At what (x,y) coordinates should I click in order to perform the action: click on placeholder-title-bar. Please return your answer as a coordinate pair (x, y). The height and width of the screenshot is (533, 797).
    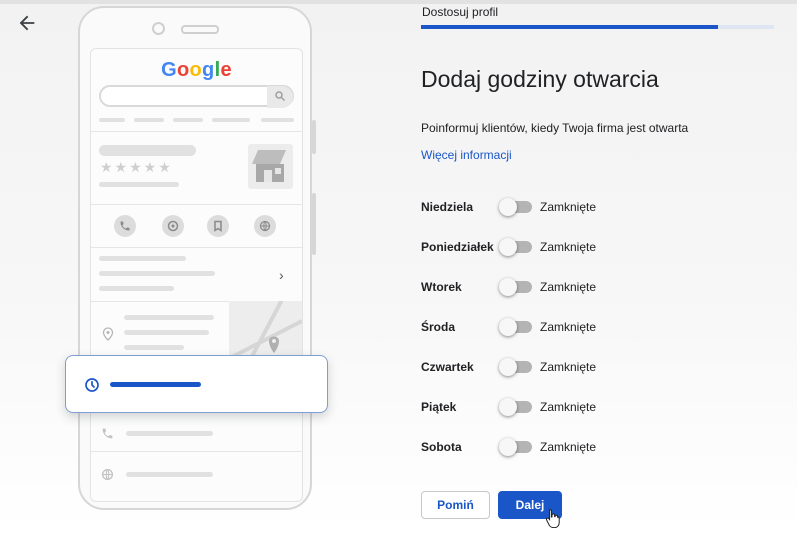
    Looking at the image, I should click on (147, 150).